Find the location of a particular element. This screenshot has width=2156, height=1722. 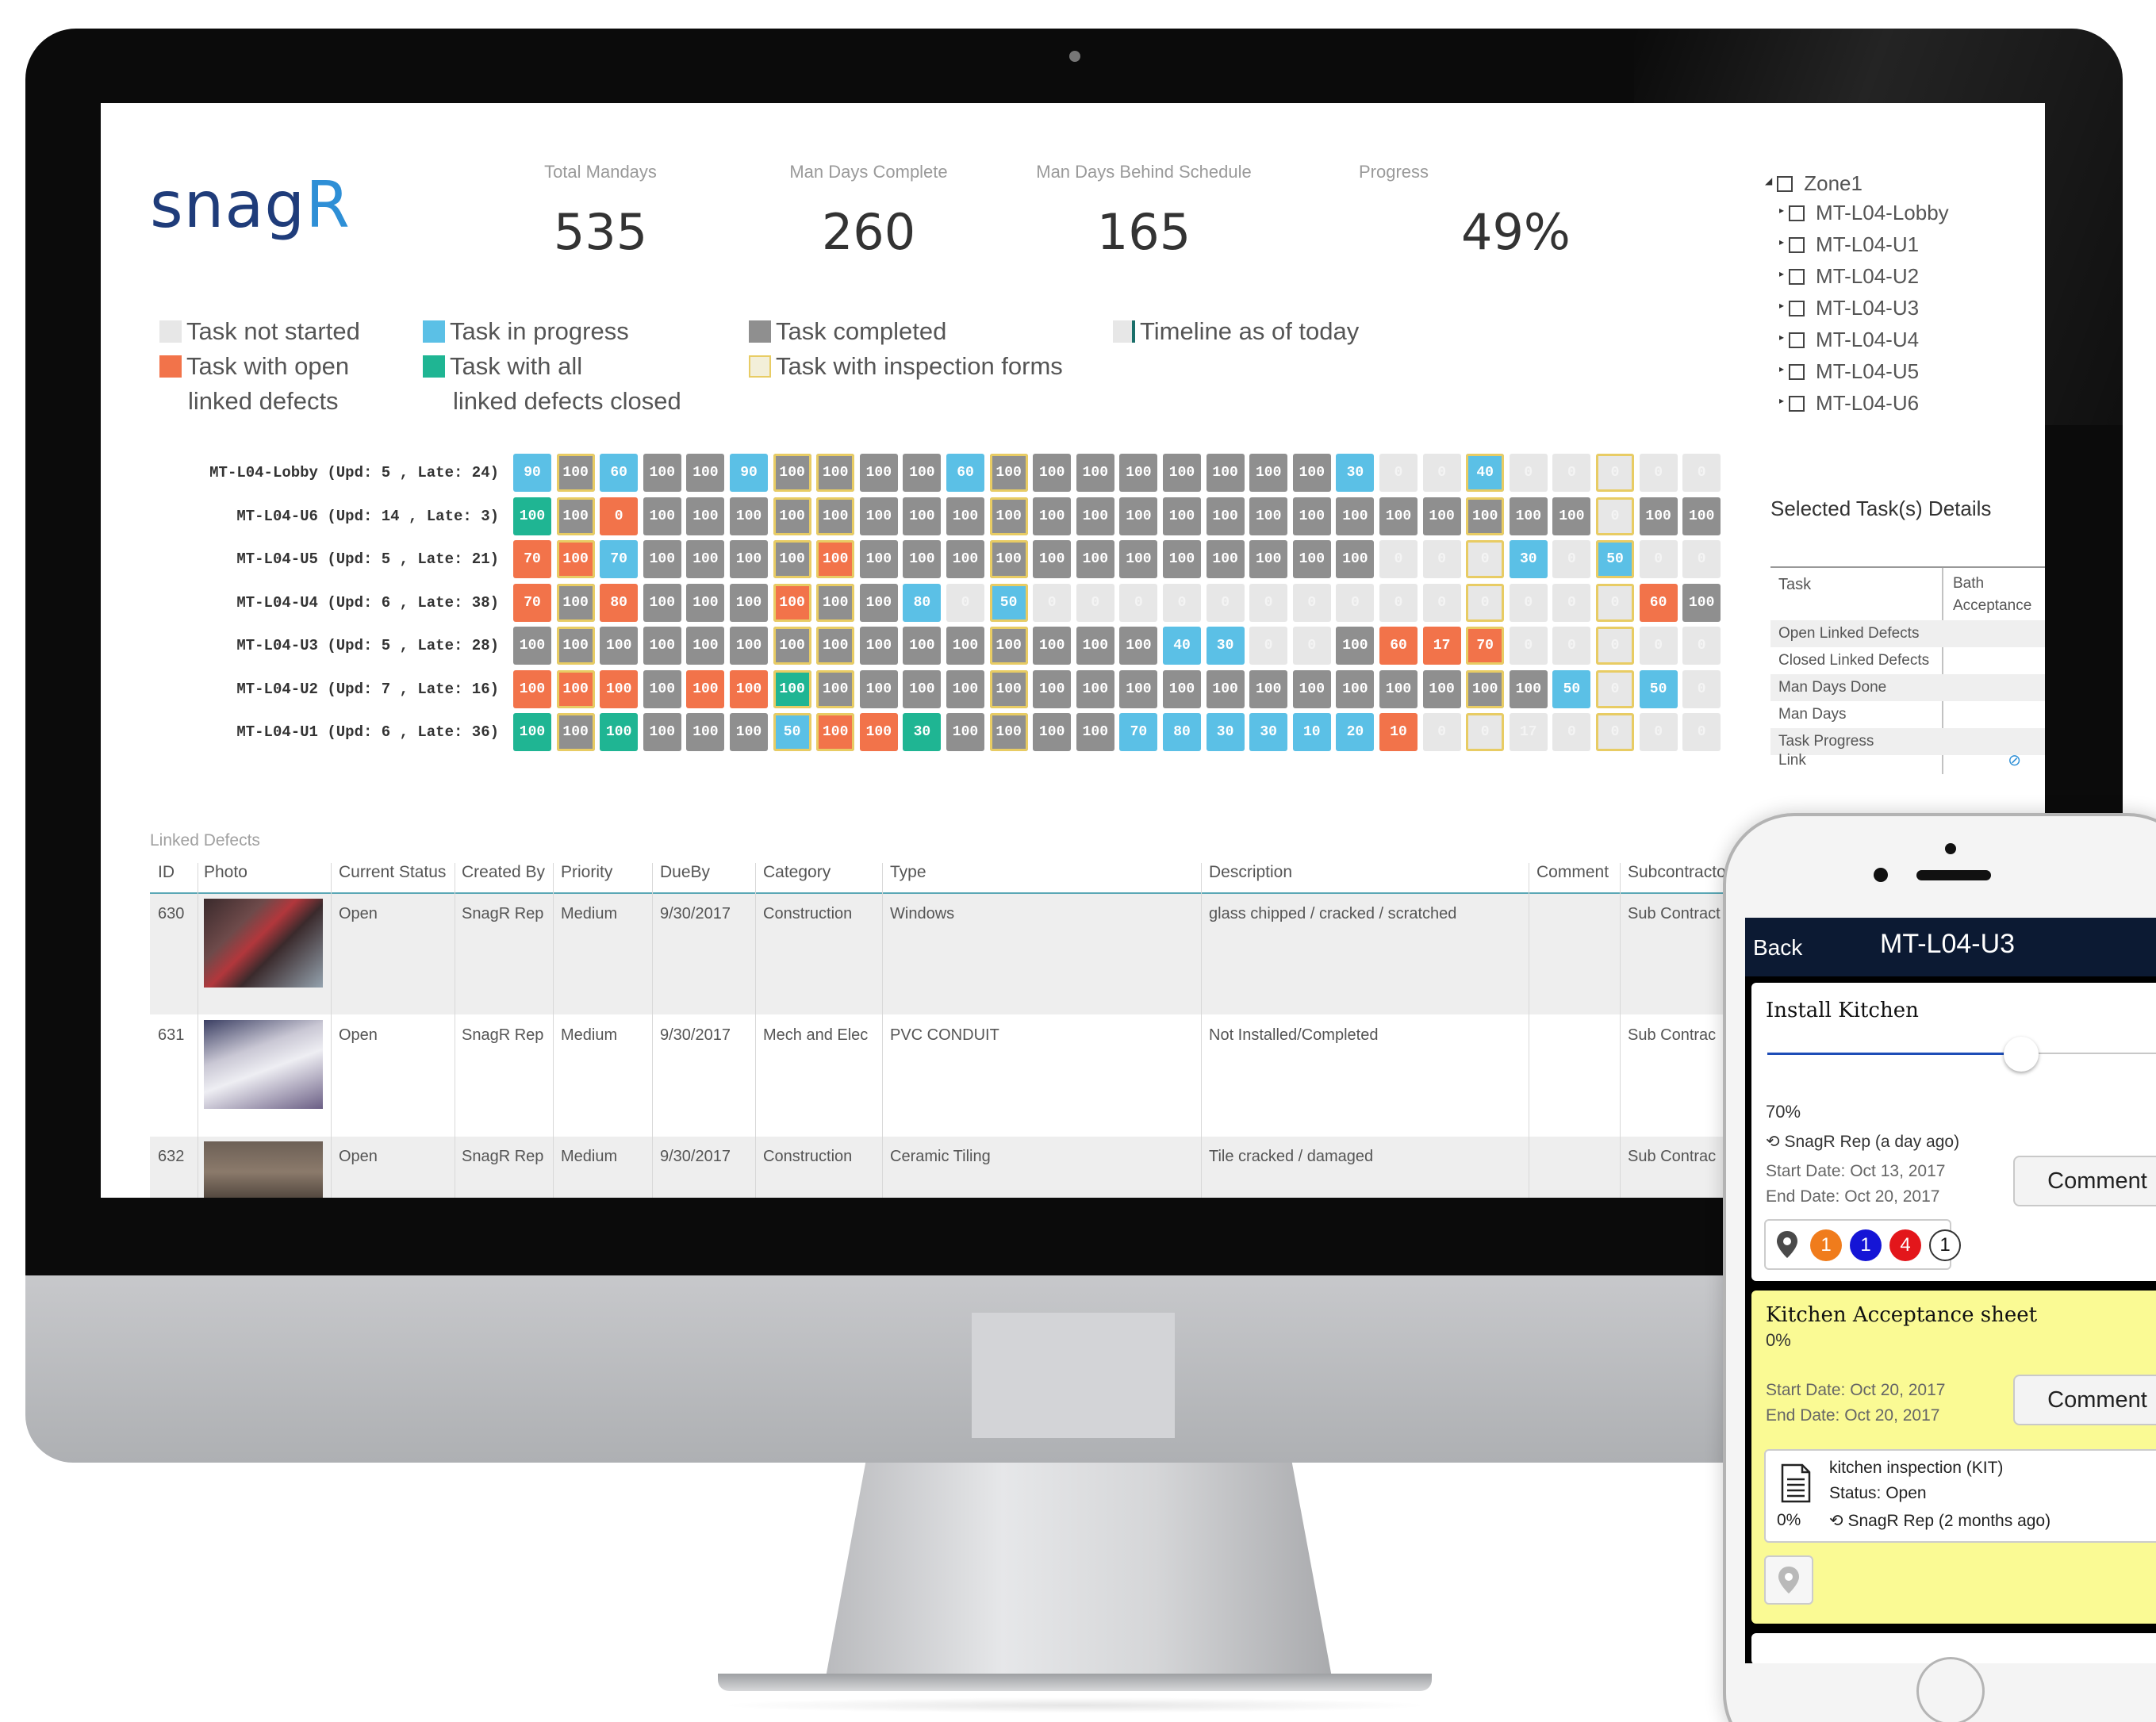

column-header: Comment is located at coordinates (1572, 872).